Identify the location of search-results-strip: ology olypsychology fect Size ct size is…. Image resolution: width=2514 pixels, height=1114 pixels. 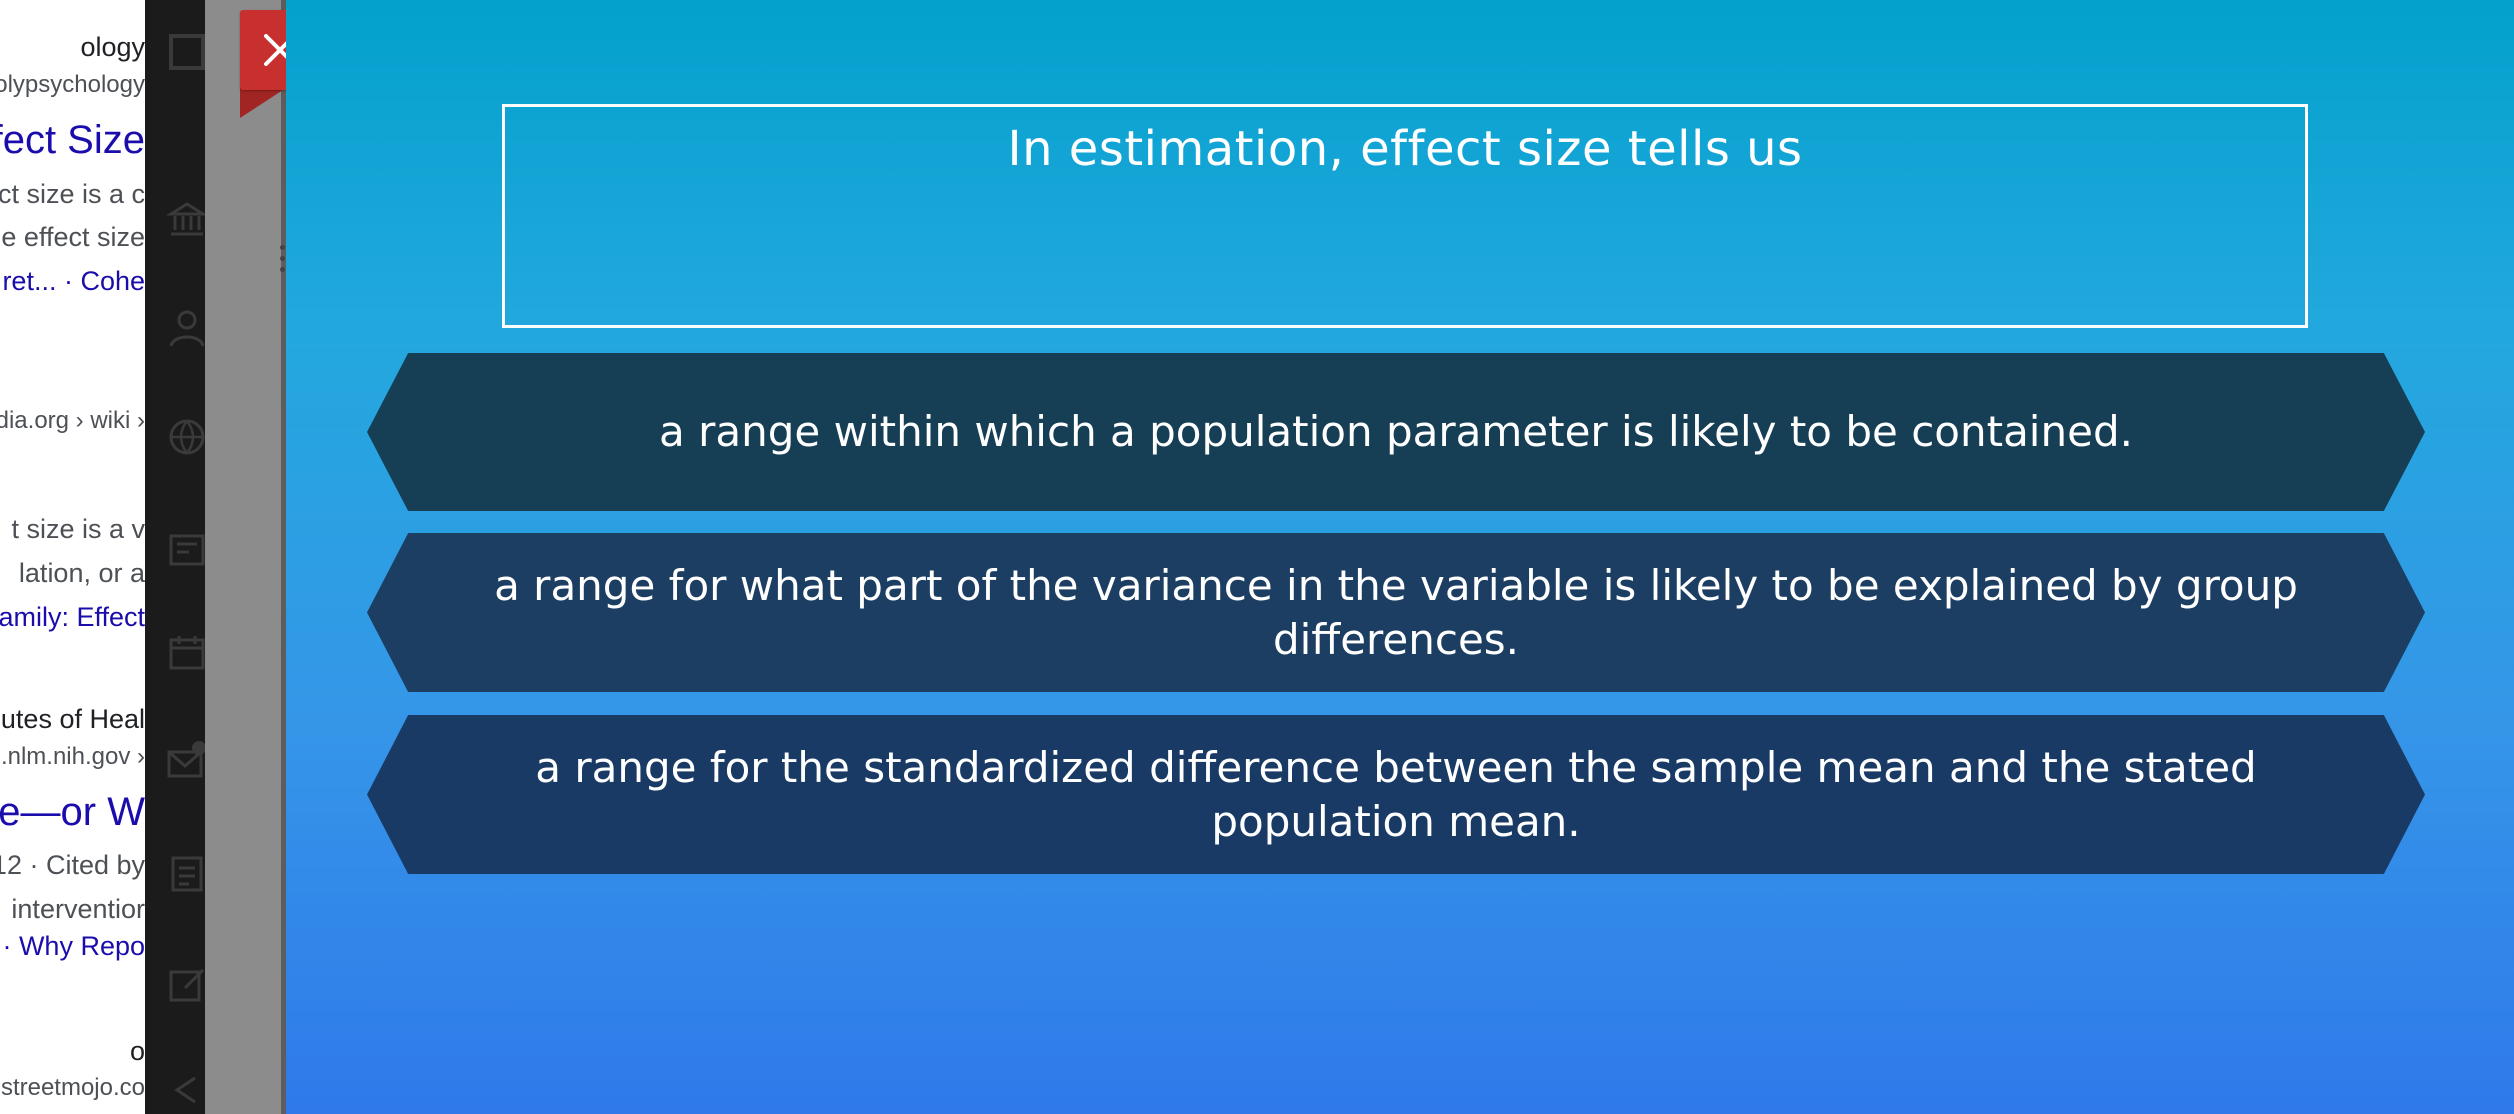
(72, 557).